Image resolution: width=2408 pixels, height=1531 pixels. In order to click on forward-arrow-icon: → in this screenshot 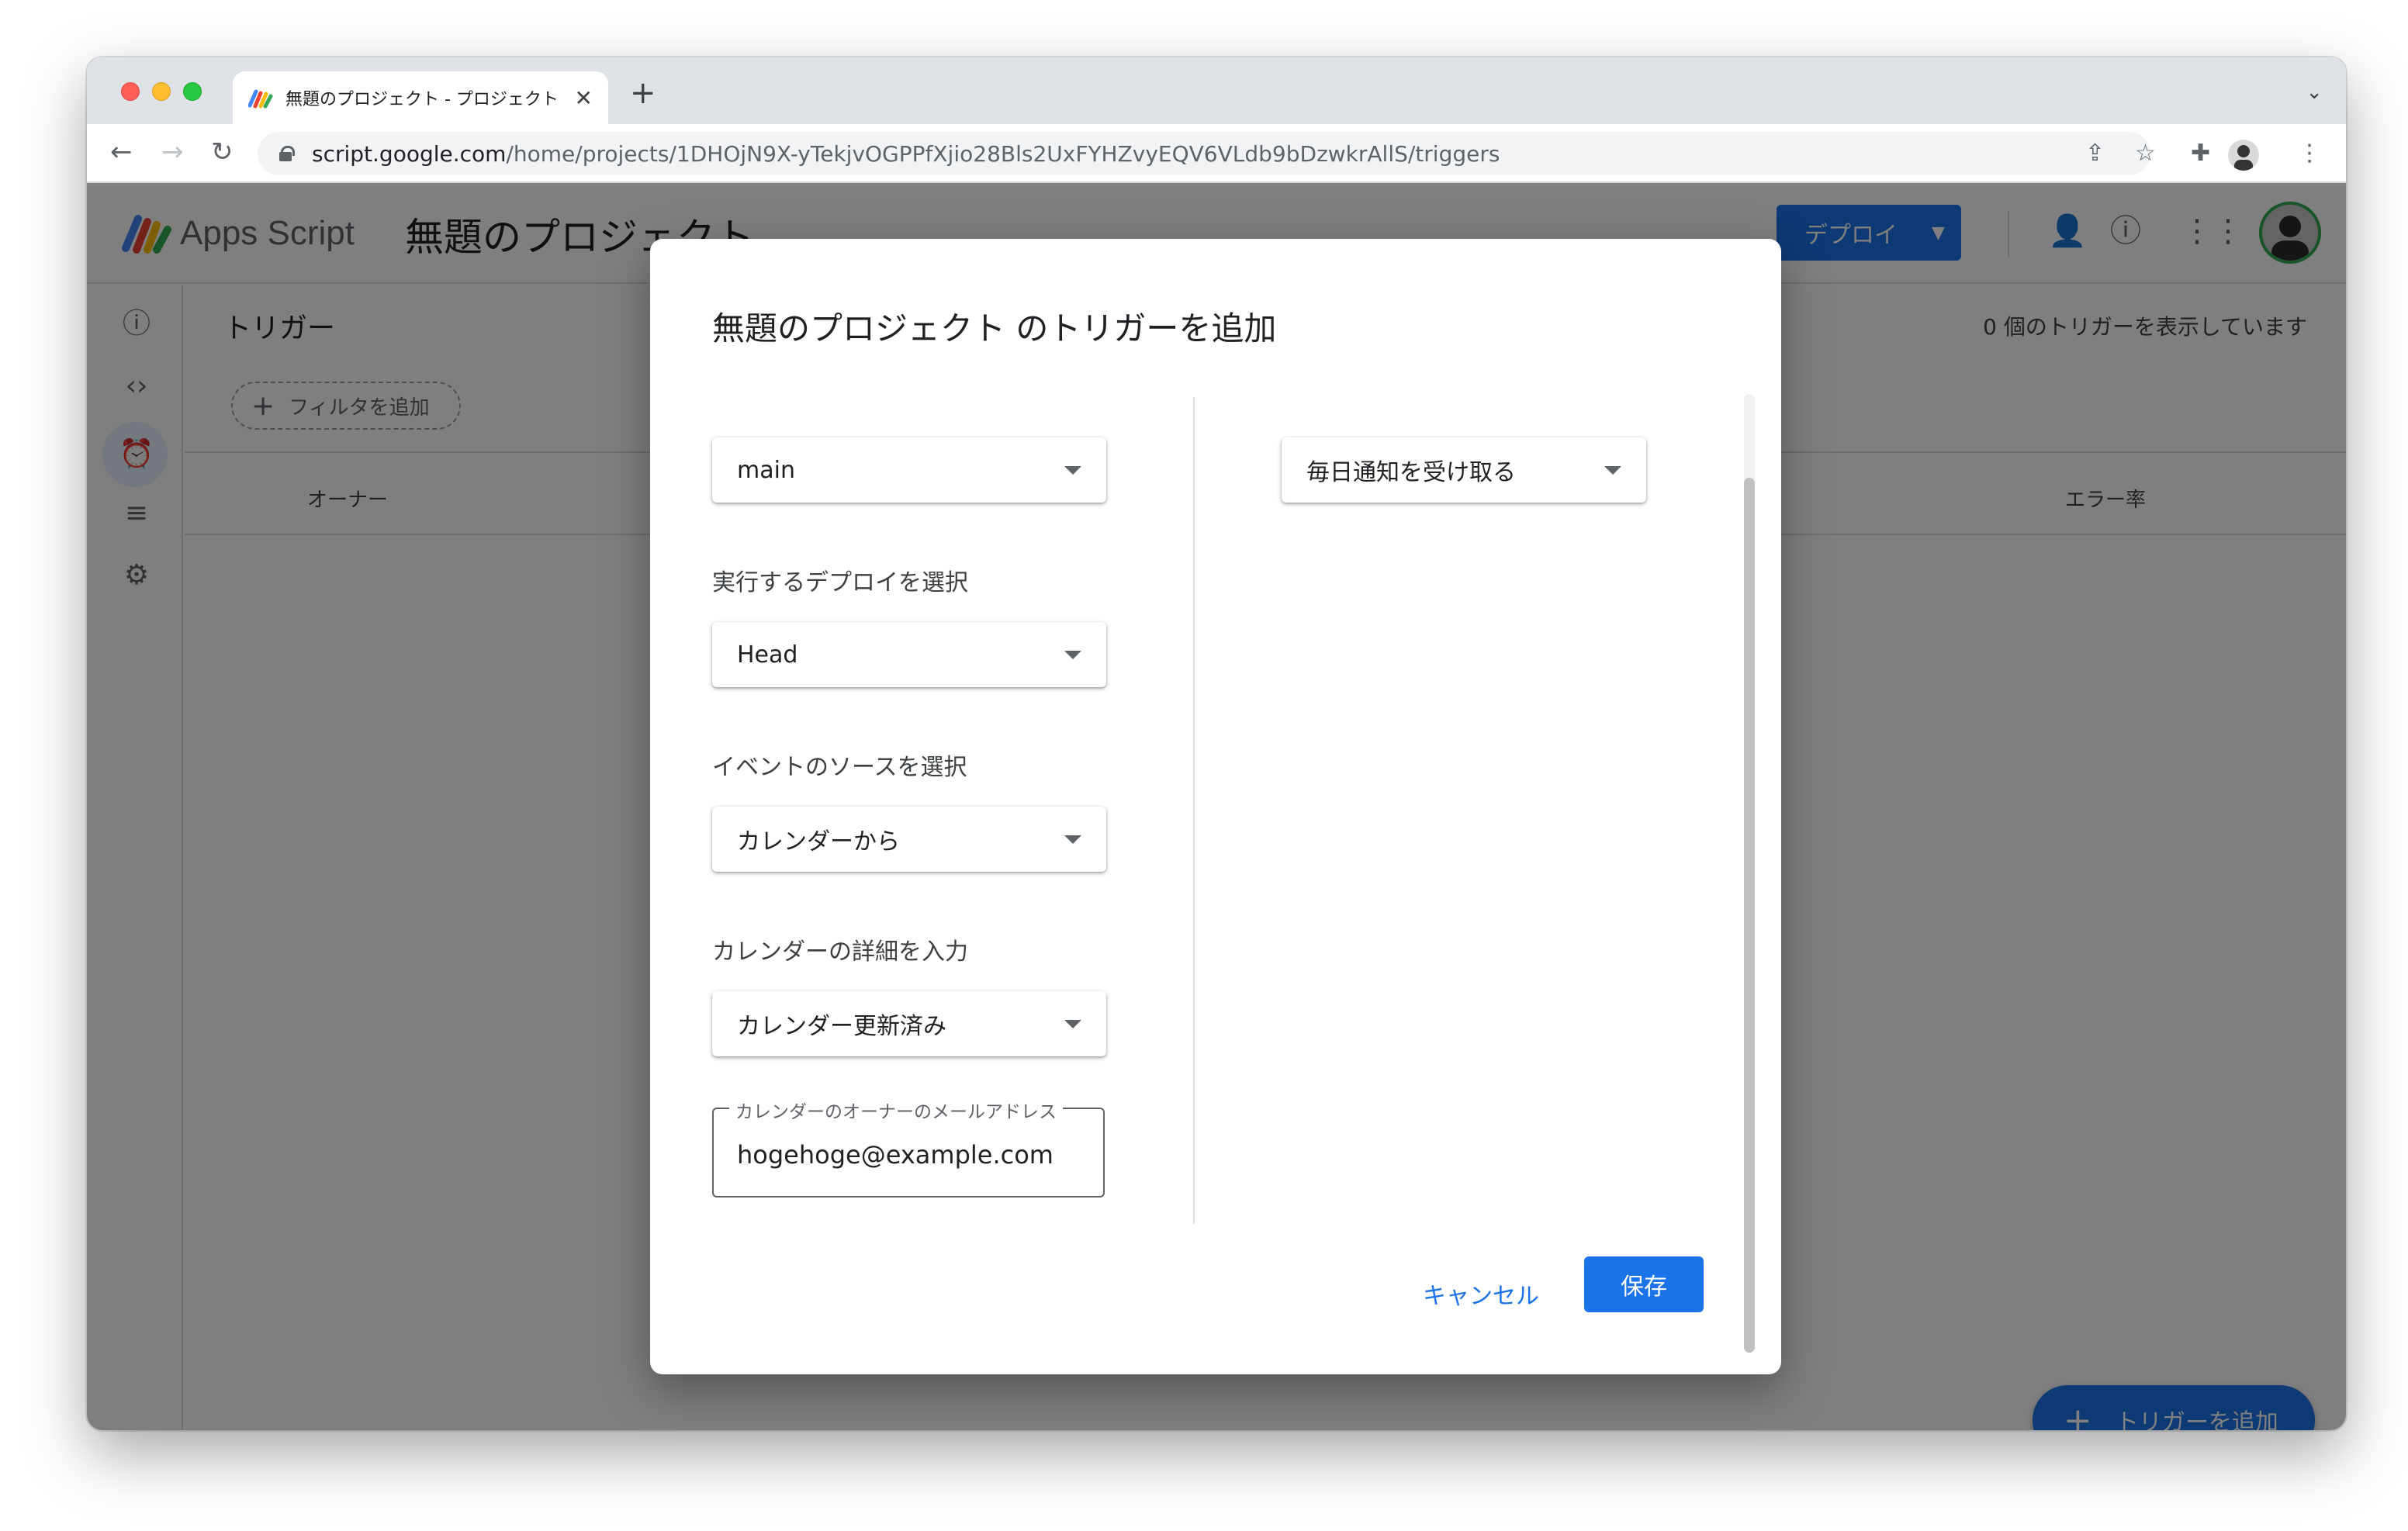, I will do `click(172, 152)`.